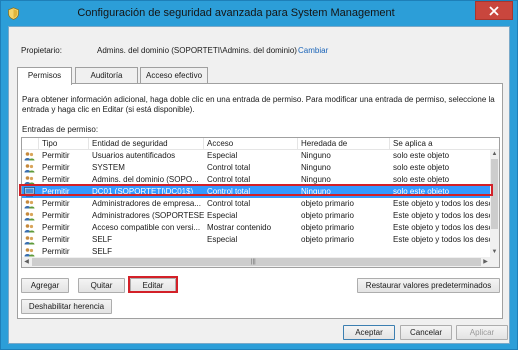 This screenshot has height=350, width=518. I want to click on scroll-up-arrow-icon: ▲, so click(494, 154).